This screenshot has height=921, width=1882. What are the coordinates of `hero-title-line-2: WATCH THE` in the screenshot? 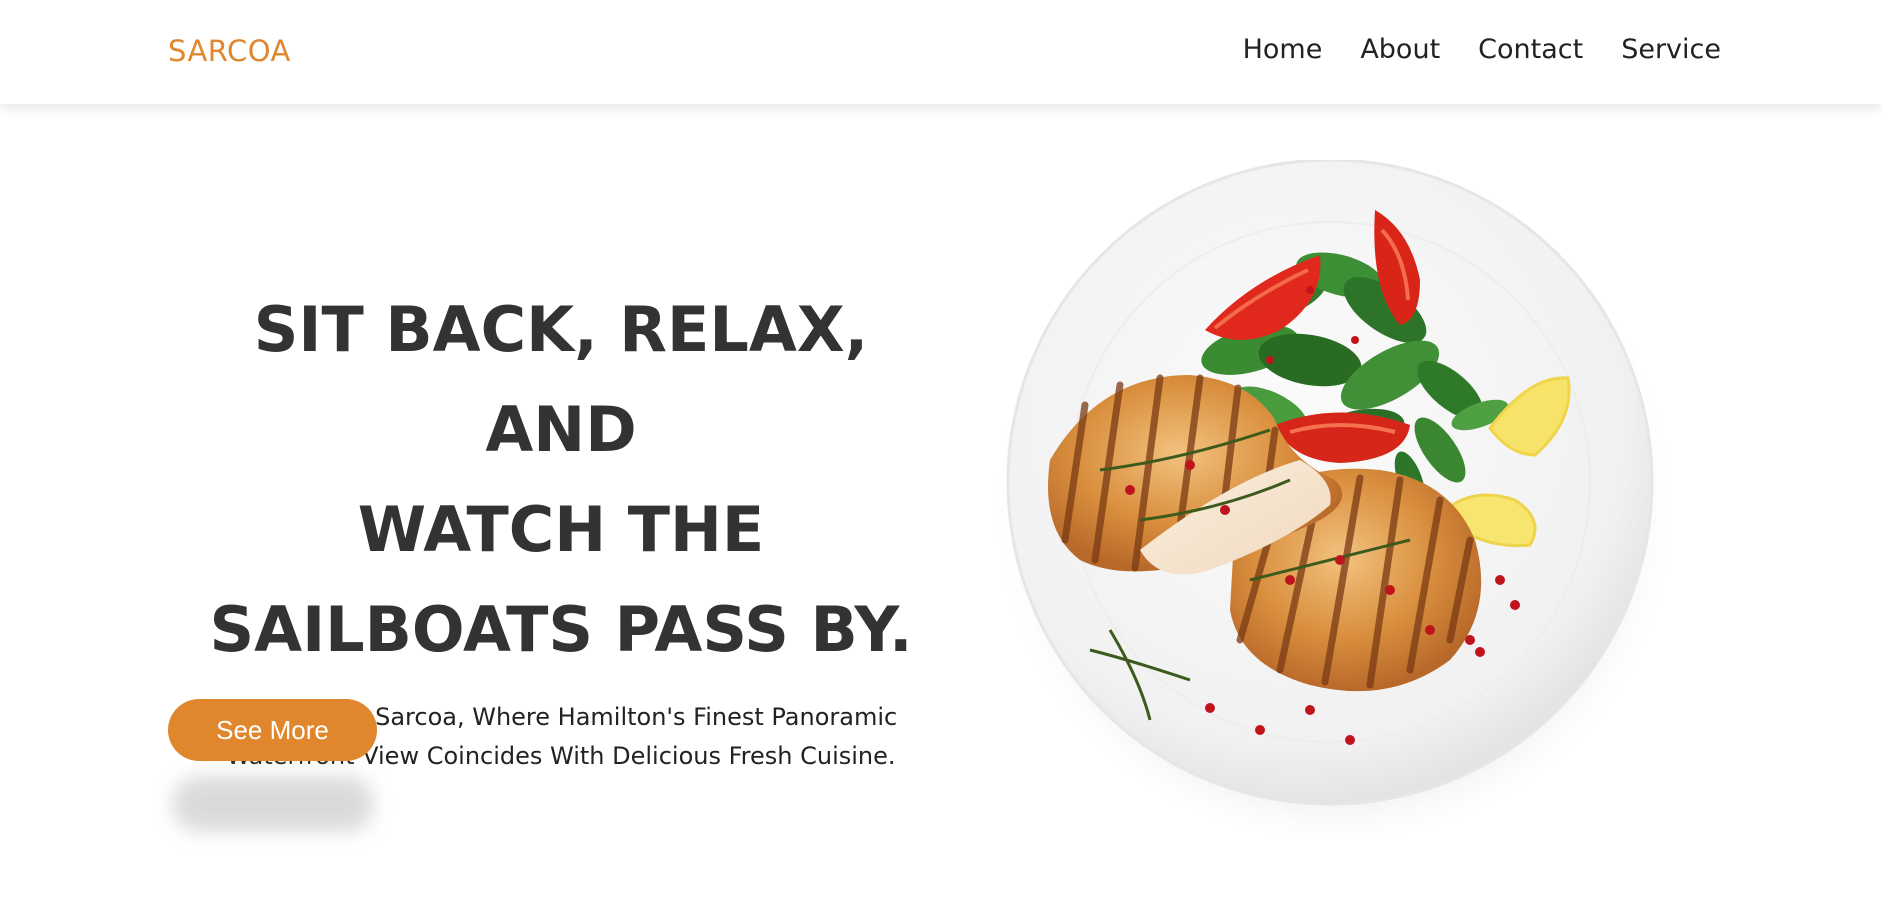 It's located at (561, 529).